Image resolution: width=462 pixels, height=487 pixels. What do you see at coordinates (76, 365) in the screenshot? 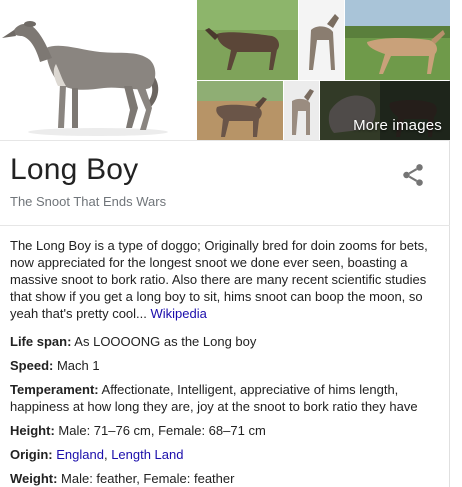
I see `fact-value: Mach 1` at bounding box center [76, 365].